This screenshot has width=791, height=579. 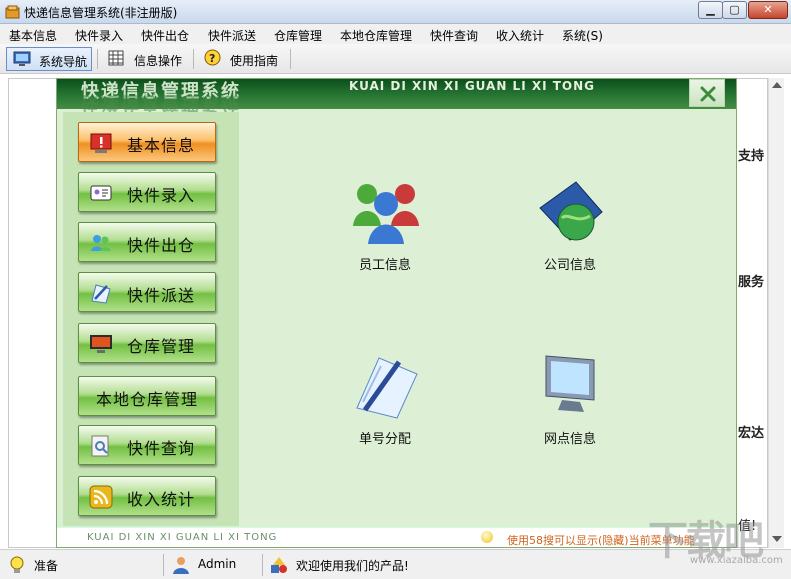 I want to click on toolbar: 系统导航 信息操作 ? 使用指南, so click(x=395, y=59).